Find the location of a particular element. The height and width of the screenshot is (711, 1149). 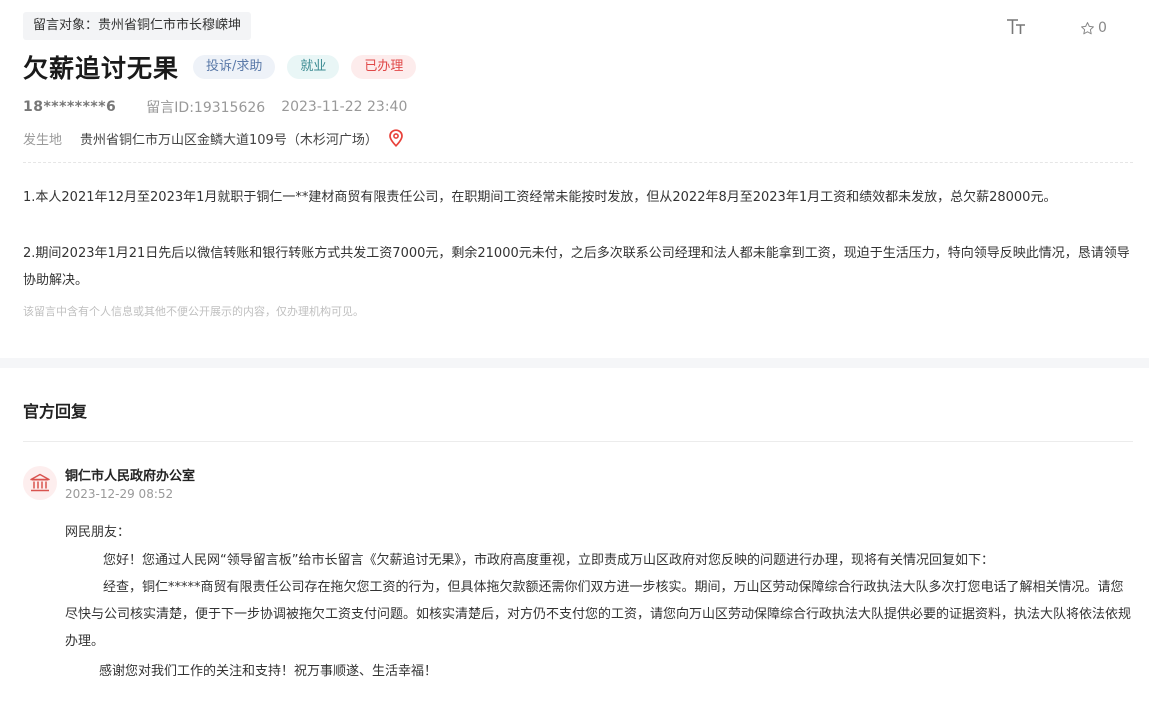

location-label: 发生地 is located at coordinates (43, 140).